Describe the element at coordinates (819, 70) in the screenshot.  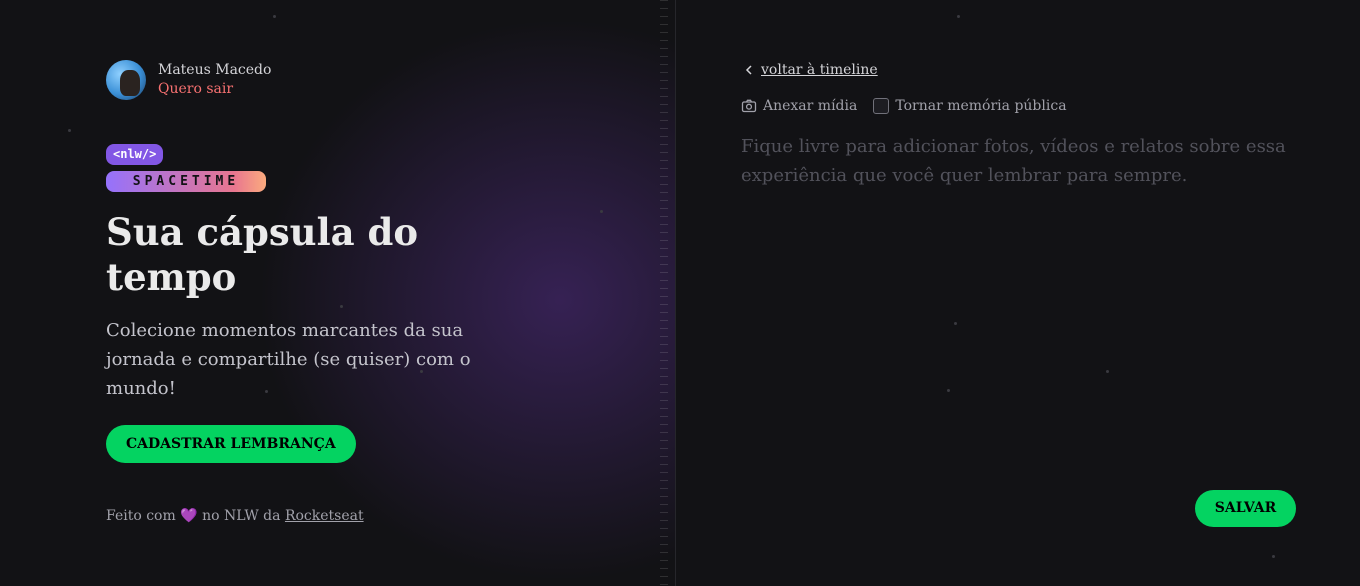
I see `back-label: voltar à timeline` at that location.